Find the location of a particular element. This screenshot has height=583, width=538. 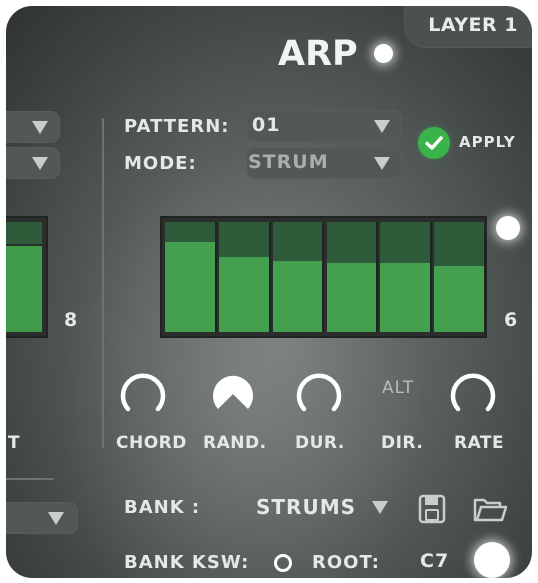

arp-step-grid is located at coordinates (323, 277).